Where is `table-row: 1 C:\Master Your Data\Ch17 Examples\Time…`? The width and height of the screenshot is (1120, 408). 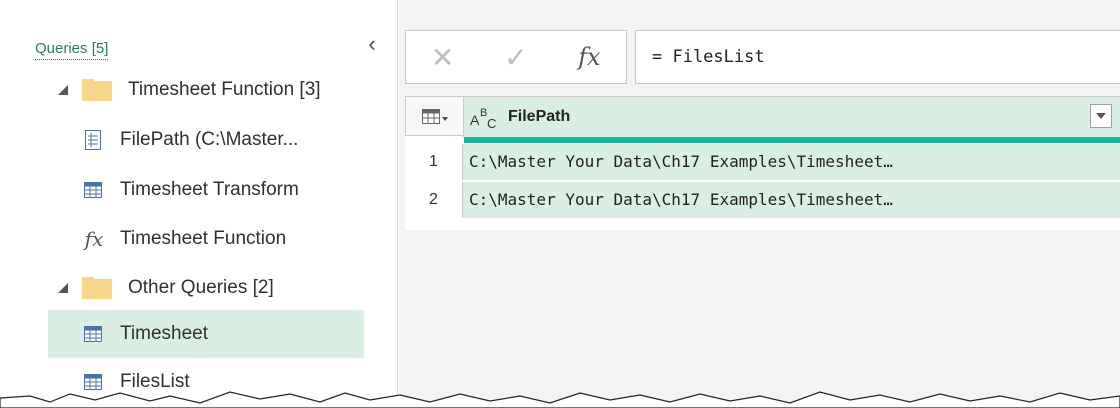 table-row: 1 C:\Master Your Data\Ch17 Examples\Time… is located at coordinates (762, 162).